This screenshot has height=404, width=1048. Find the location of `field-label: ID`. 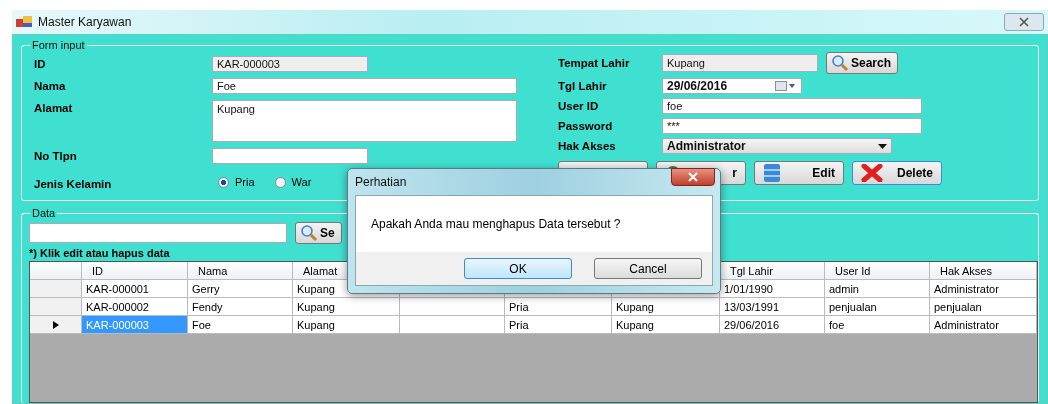

field-label: ID is located at coordinates (40, 64).